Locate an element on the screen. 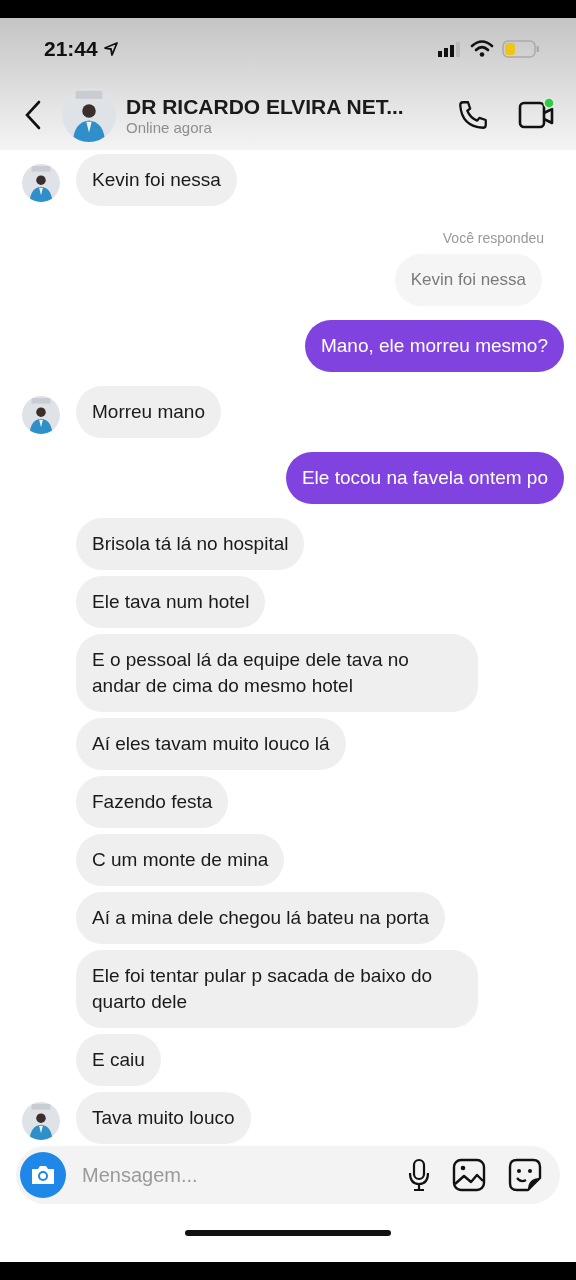  reply-note: Você respondeu is located at coordinates (493, 238).